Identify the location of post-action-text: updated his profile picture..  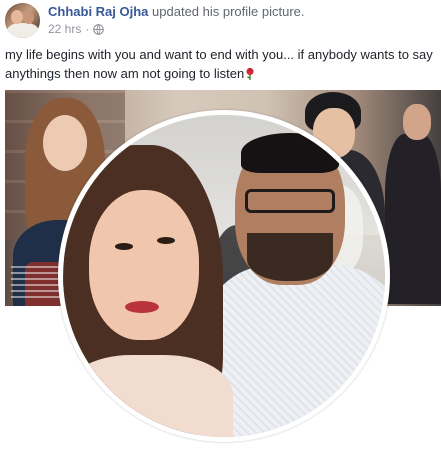
(228, 11).